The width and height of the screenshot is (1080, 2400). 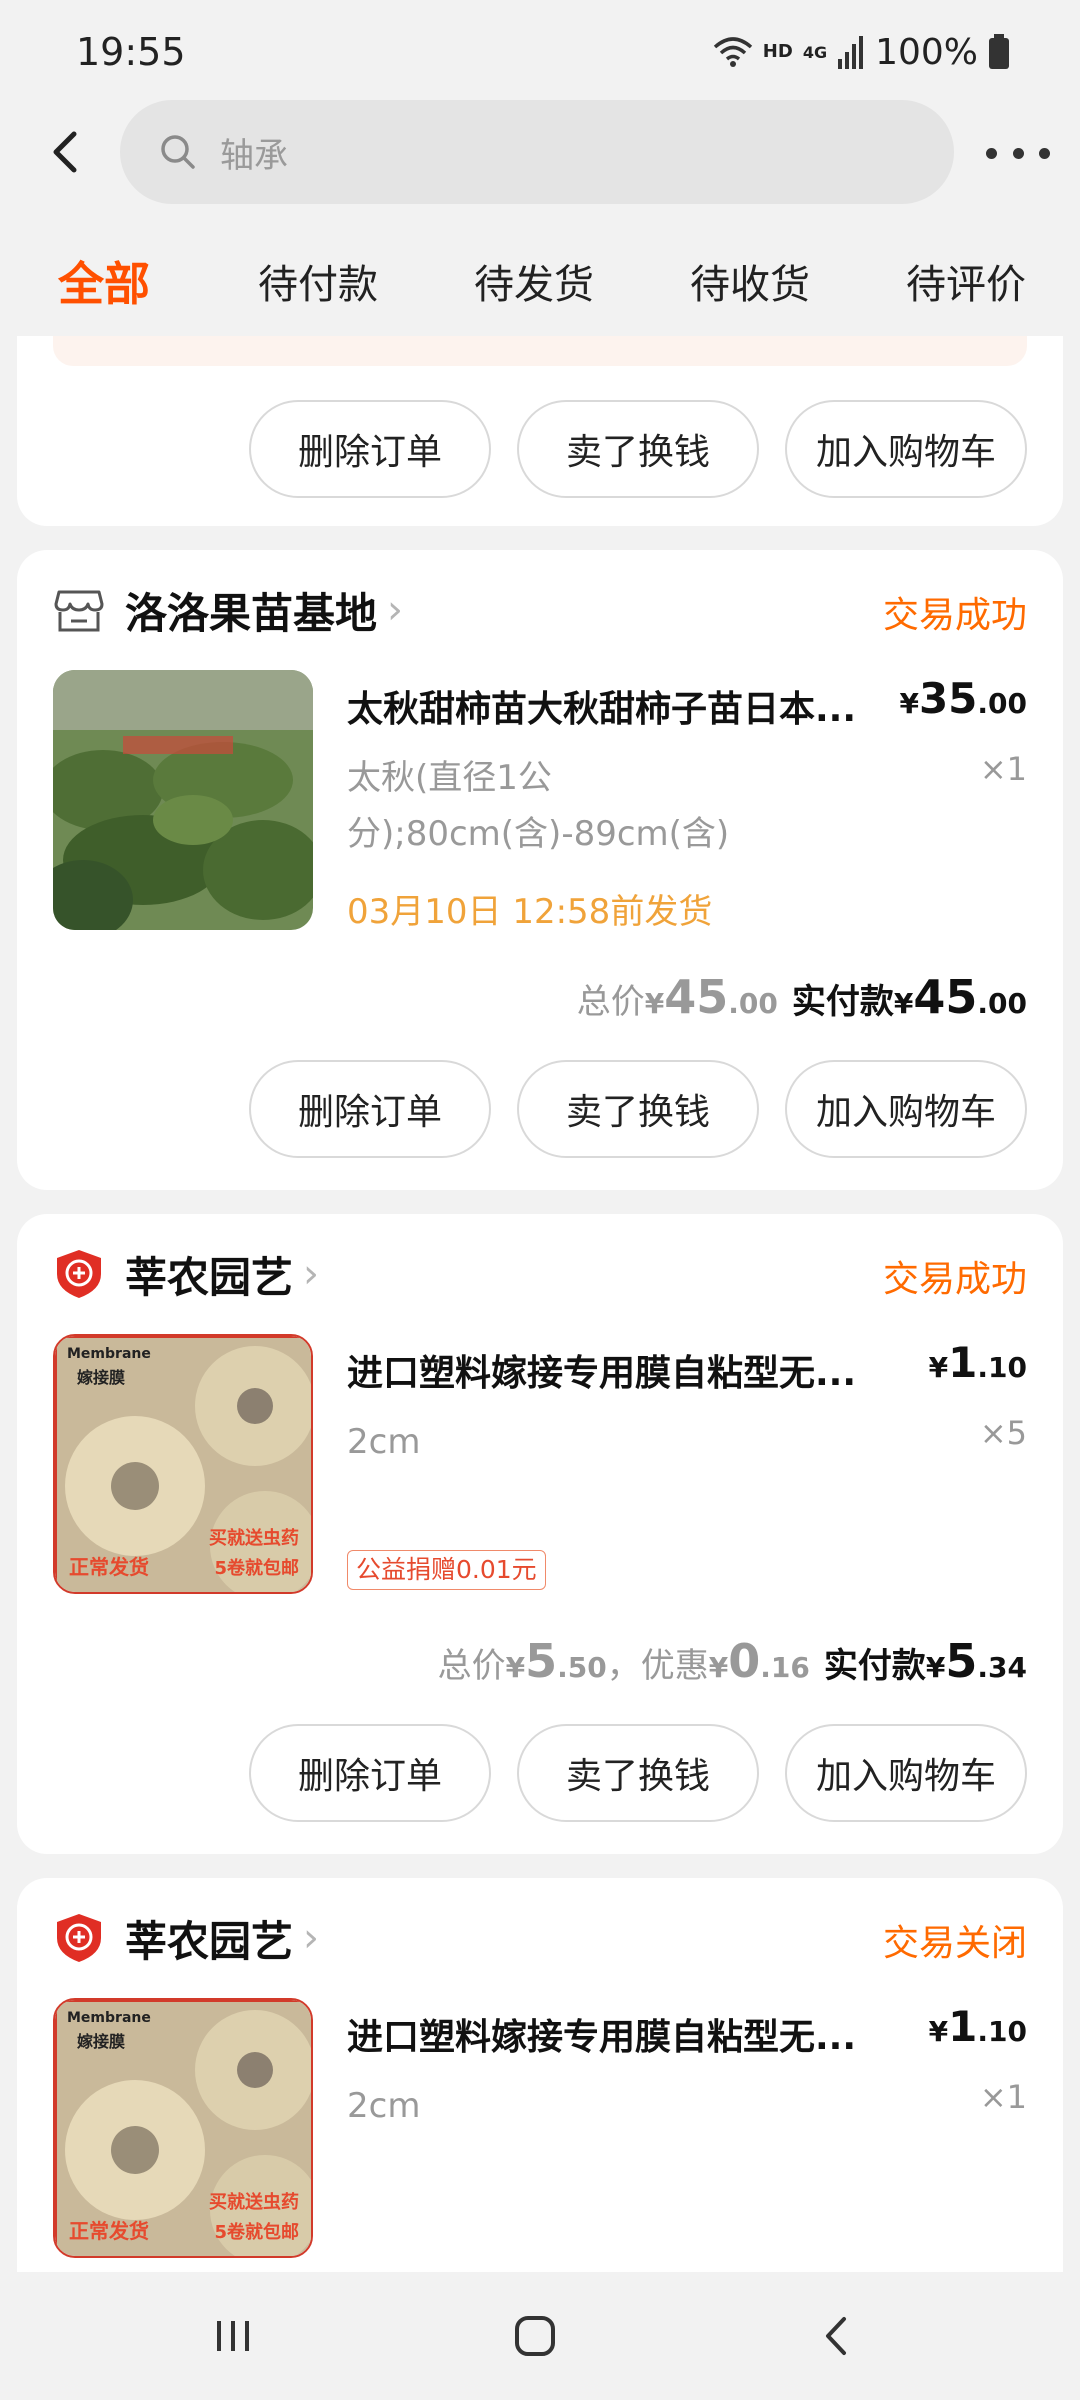 I want to click on product-image, so click(x=183, y=800).